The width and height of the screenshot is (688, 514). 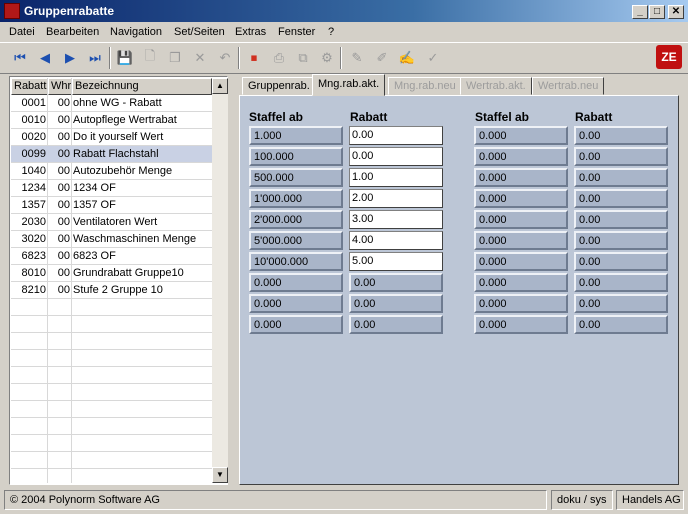 What do you see at coordinates (396, 240) in the screenshot?
I see `rabatt-input-left: 4.00` at bounding box center [396, 240].